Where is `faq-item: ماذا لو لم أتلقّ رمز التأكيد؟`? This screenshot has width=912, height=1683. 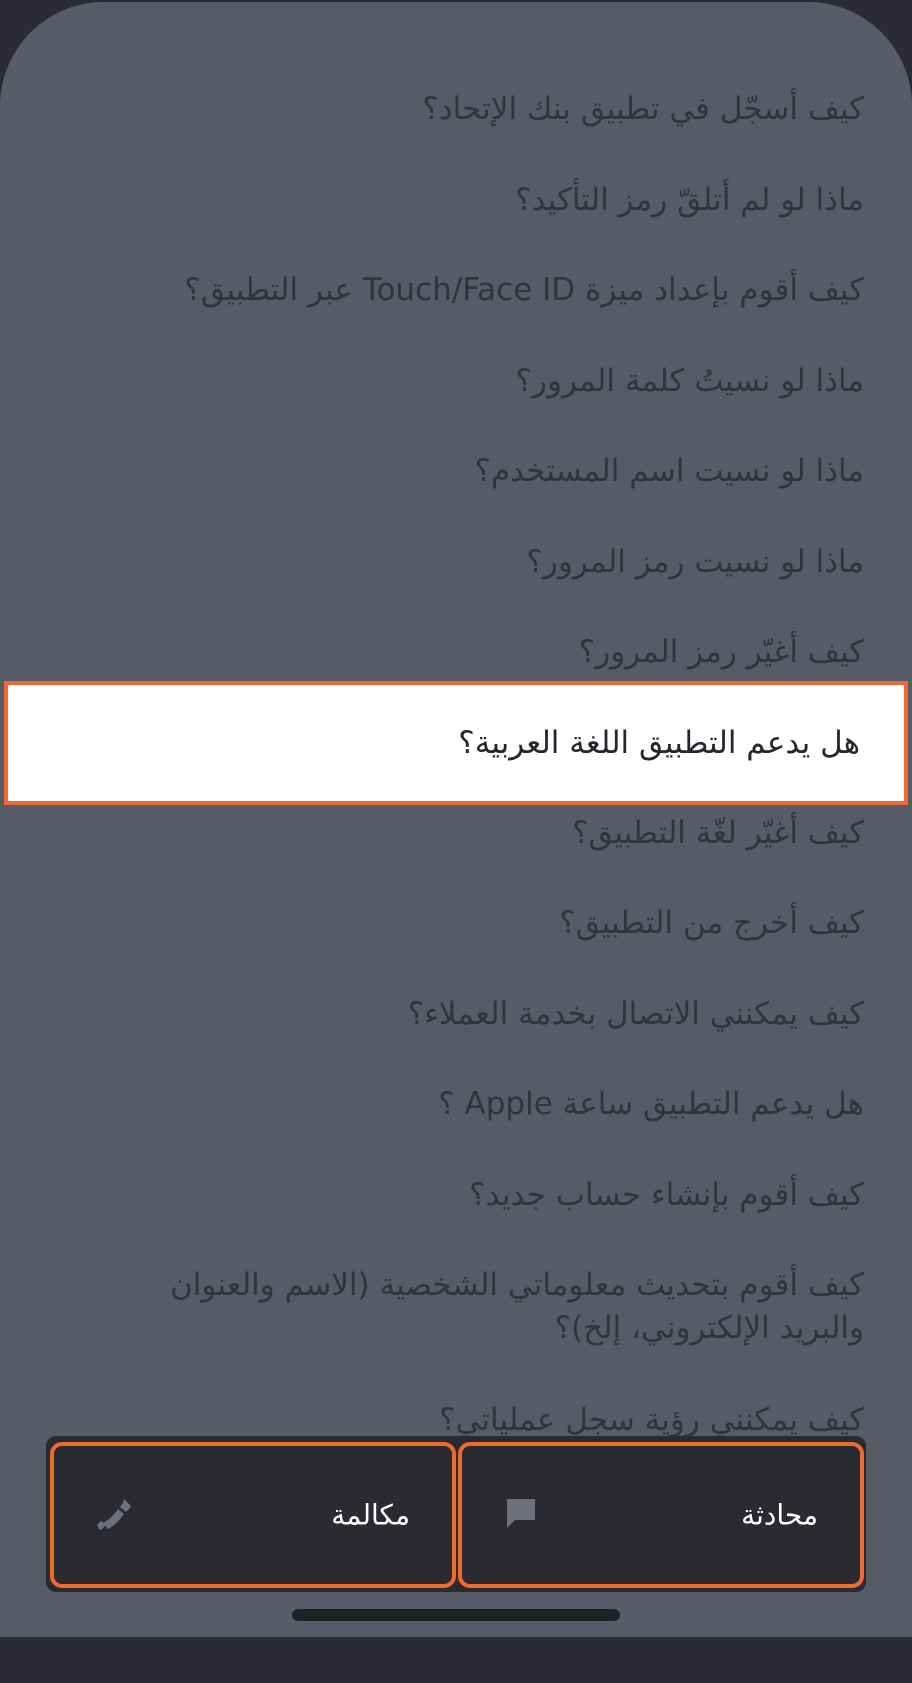
faq-item: ماذا لو لم أتلقّ رمز التأكيد؟ is located at coordinates (456, 200).